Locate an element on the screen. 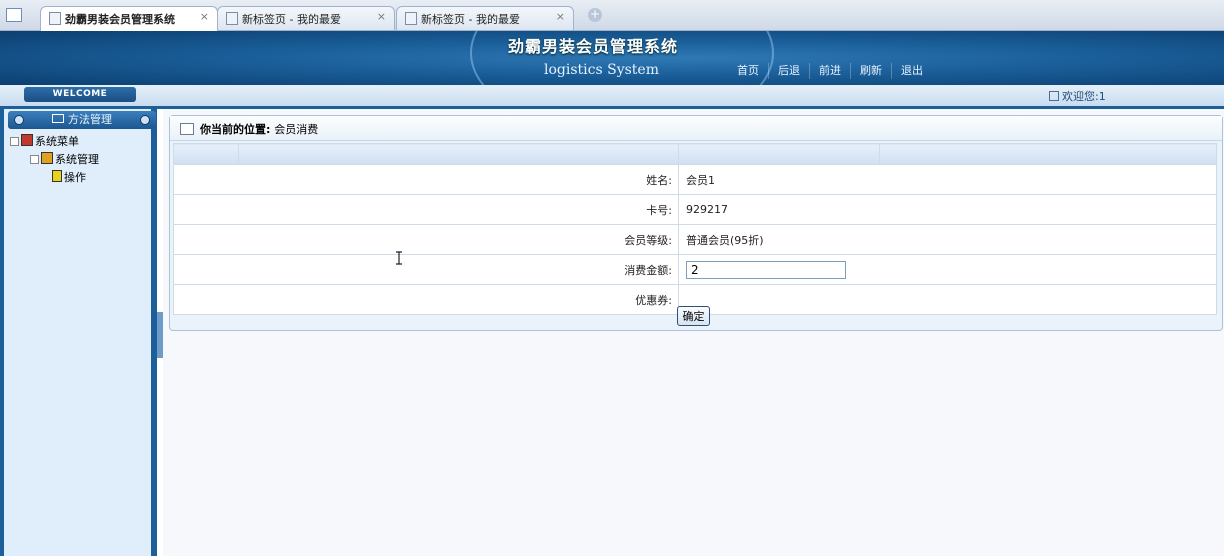 This screenshot has height=556, width=1224. tree-root: 系统菜单 is located at coordinates (54, 142).